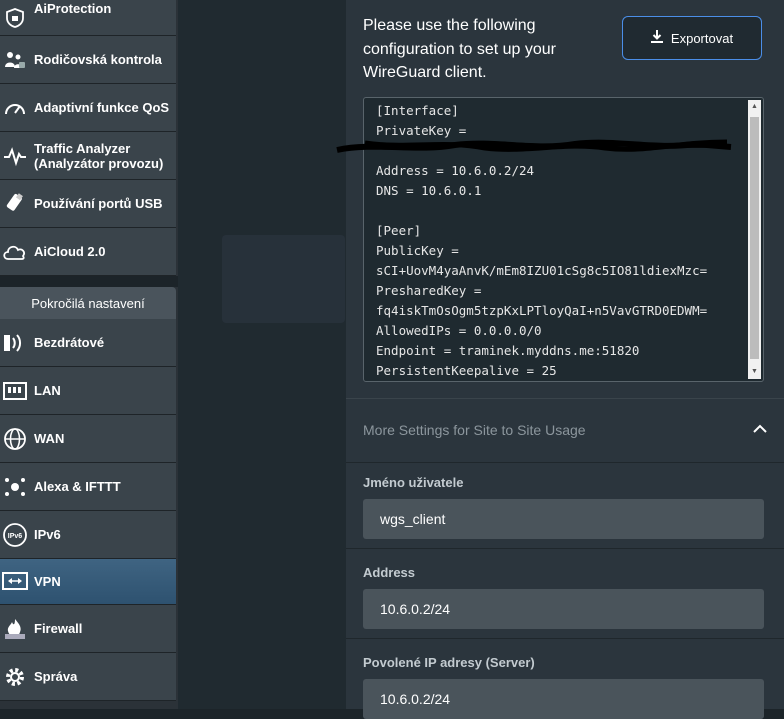 This screenshot has height=719, width=784. Describe the element at coordinates (47, 581) in the screenshot. I see `sidebar-item-label: VPN` at that location.